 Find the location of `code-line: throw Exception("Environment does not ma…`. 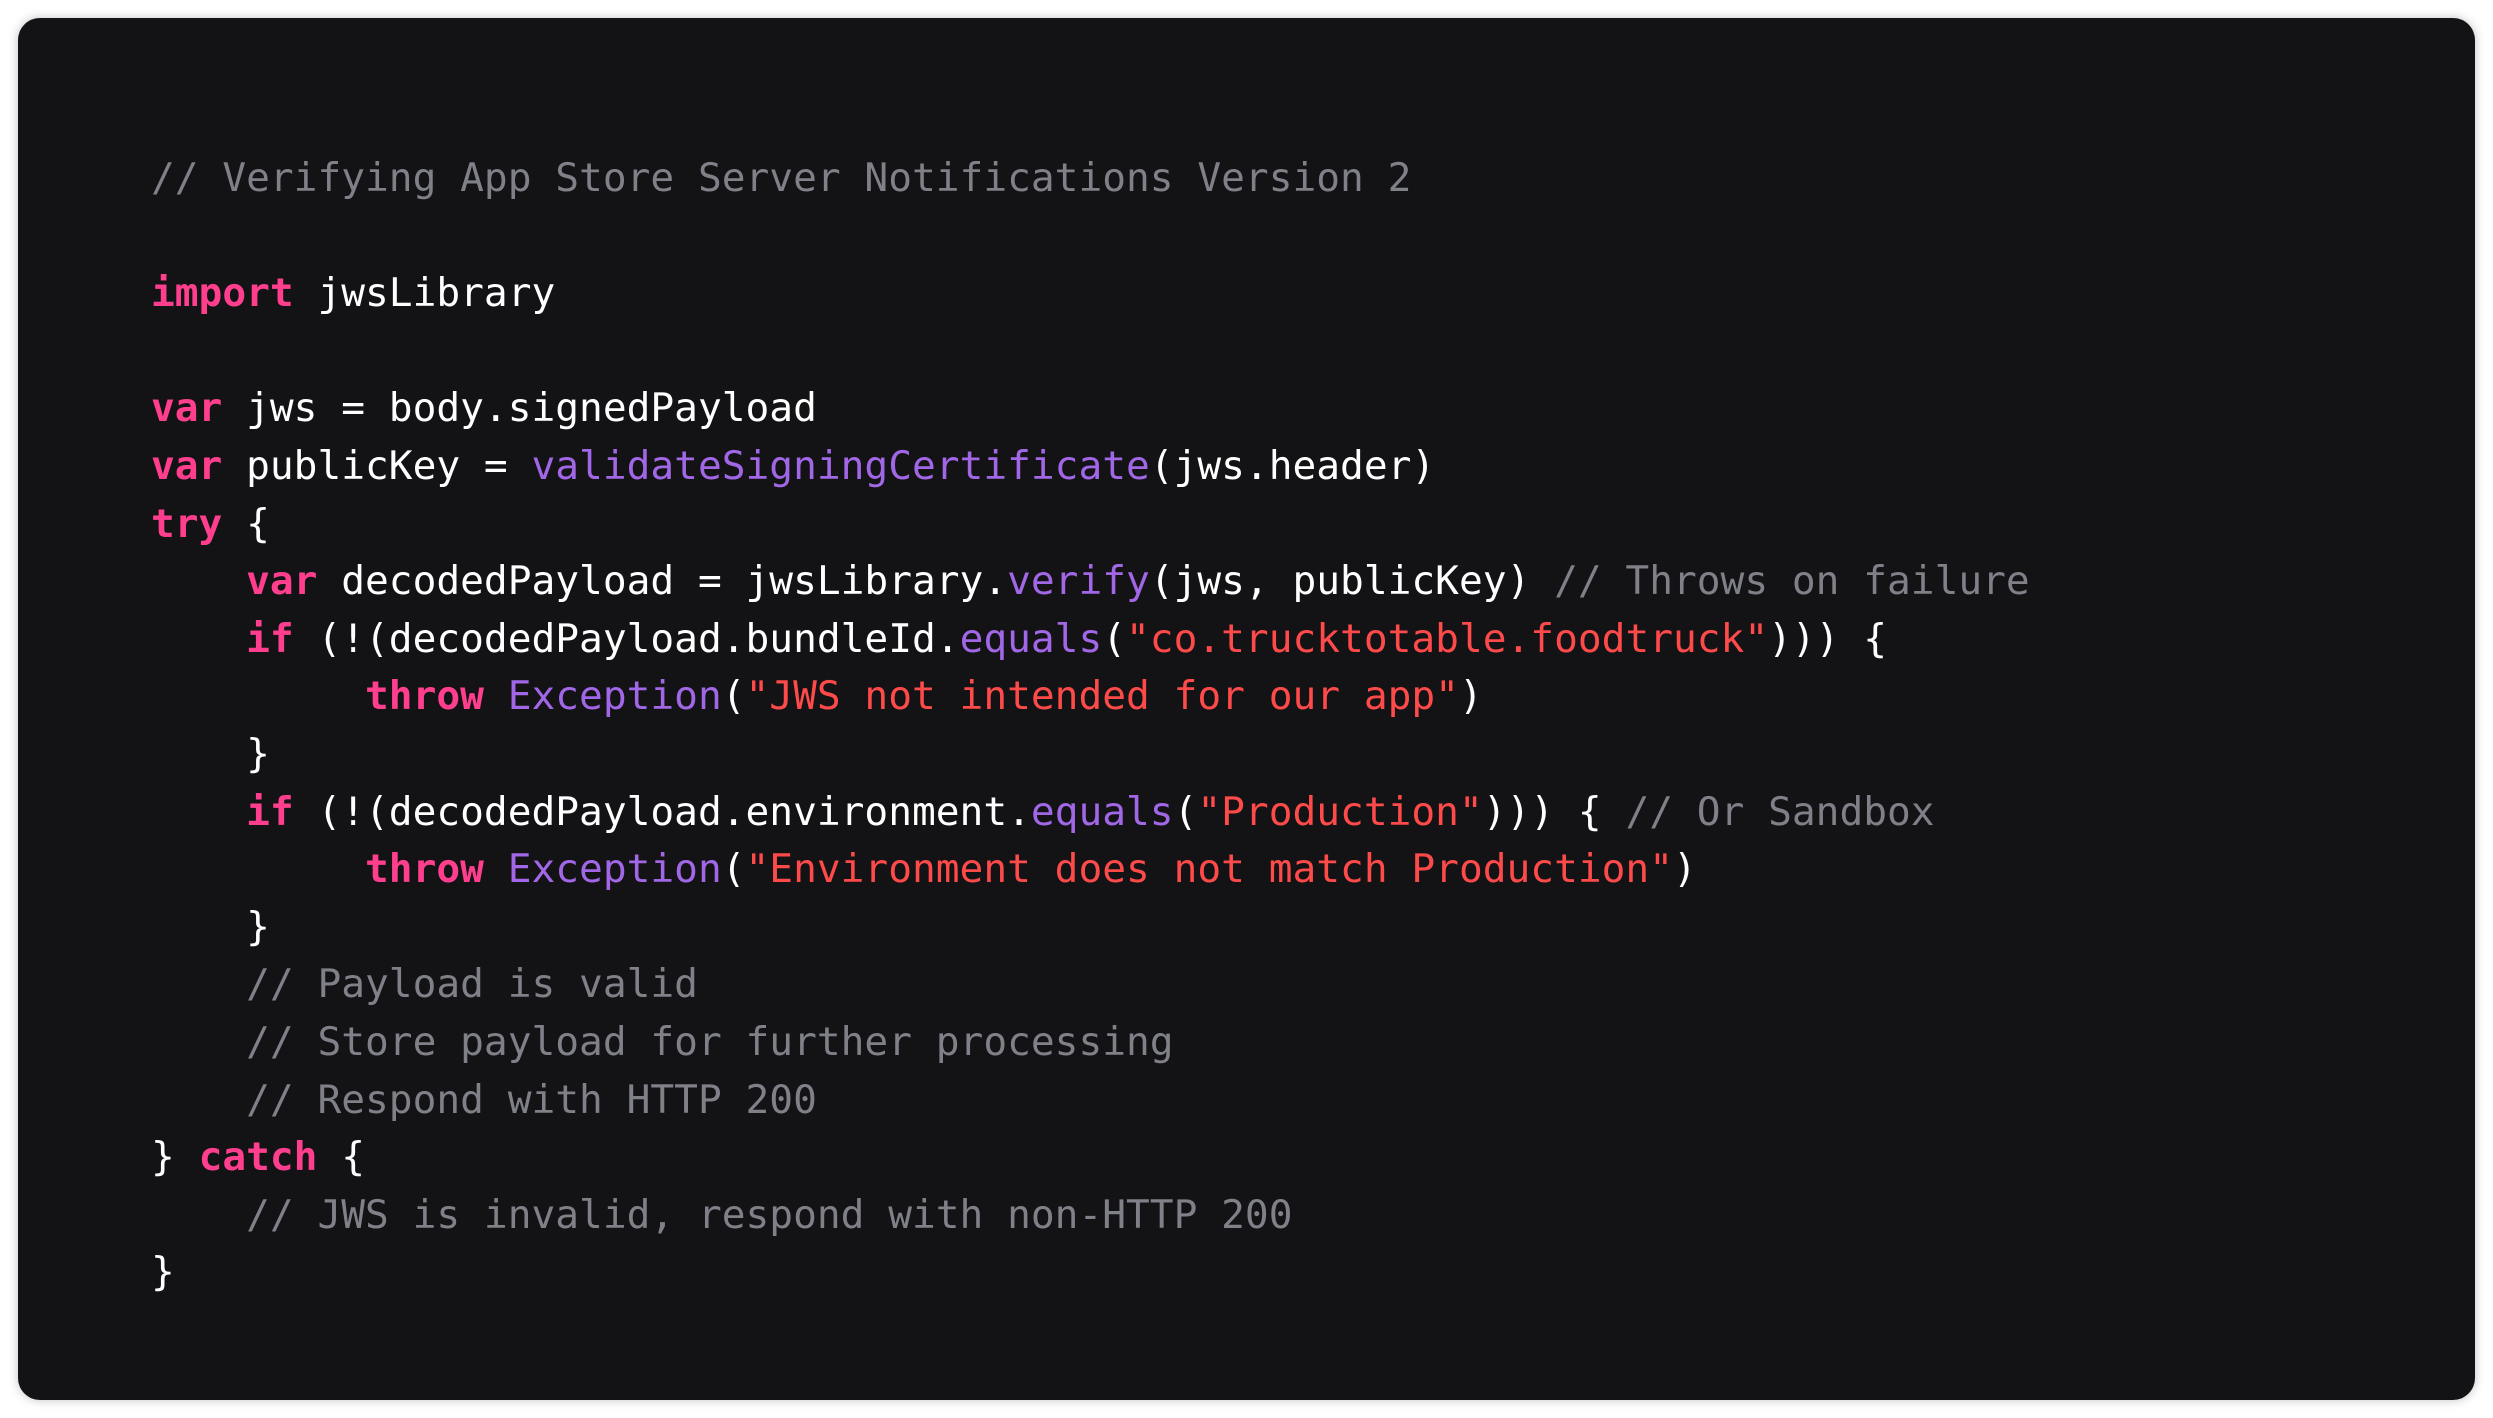

code-line: throw Exception("Environment does not ma… is located at coordinates (1090, 870).